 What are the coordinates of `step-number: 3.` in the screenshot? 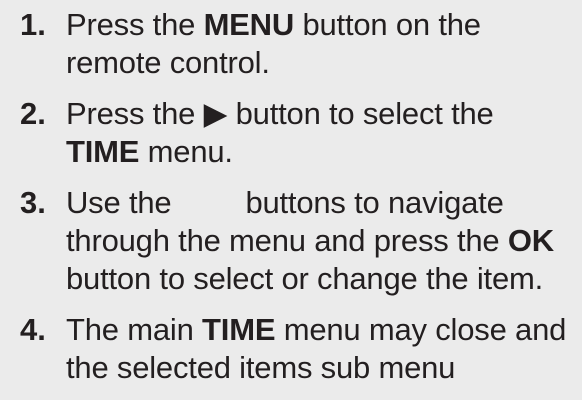 It's located at (33, 202).